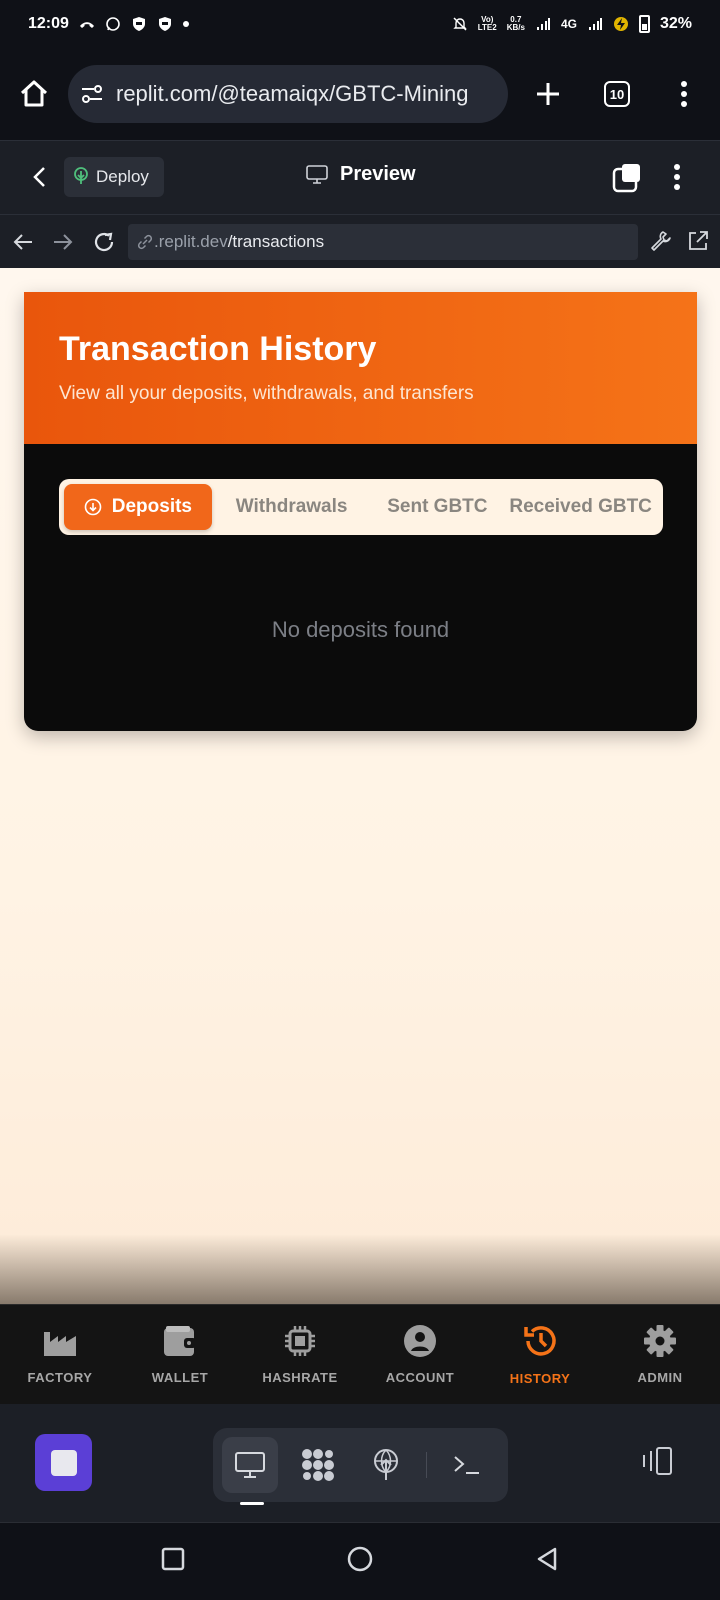 The height and width of the screenshot is (1600, 720). I want to click on tool-separator, so click(426, 1465).